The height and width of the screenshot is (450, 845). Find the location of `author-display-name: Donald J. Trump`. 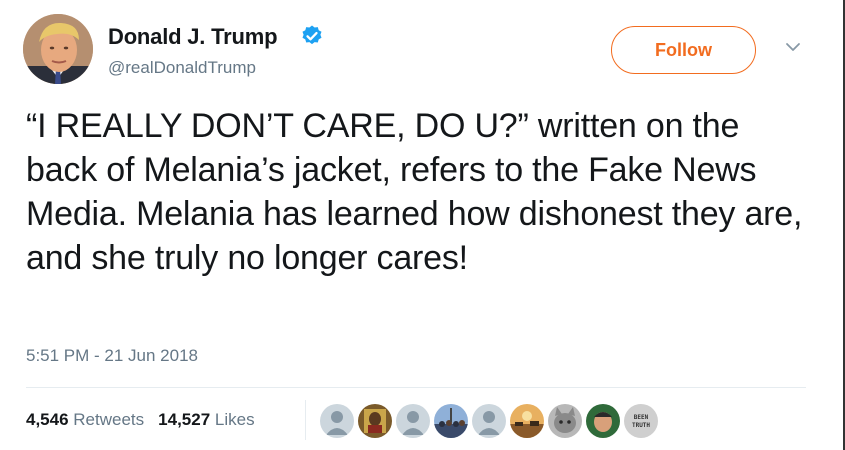

author-display-name: Donald J. Trump is located at coordinates (193, 37).